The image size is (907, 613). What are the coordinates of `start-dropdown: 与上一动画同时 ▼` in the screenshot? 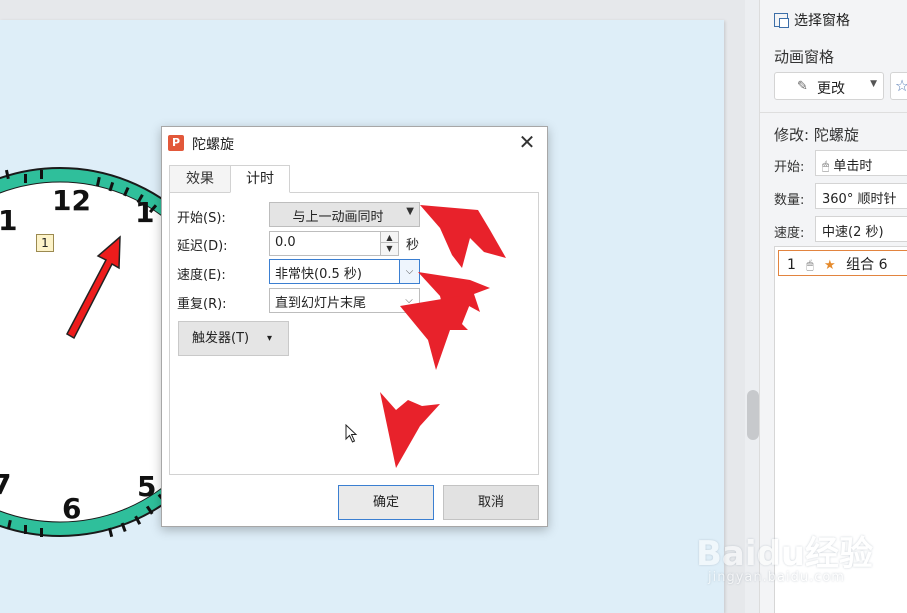 It's located at (344, 214).